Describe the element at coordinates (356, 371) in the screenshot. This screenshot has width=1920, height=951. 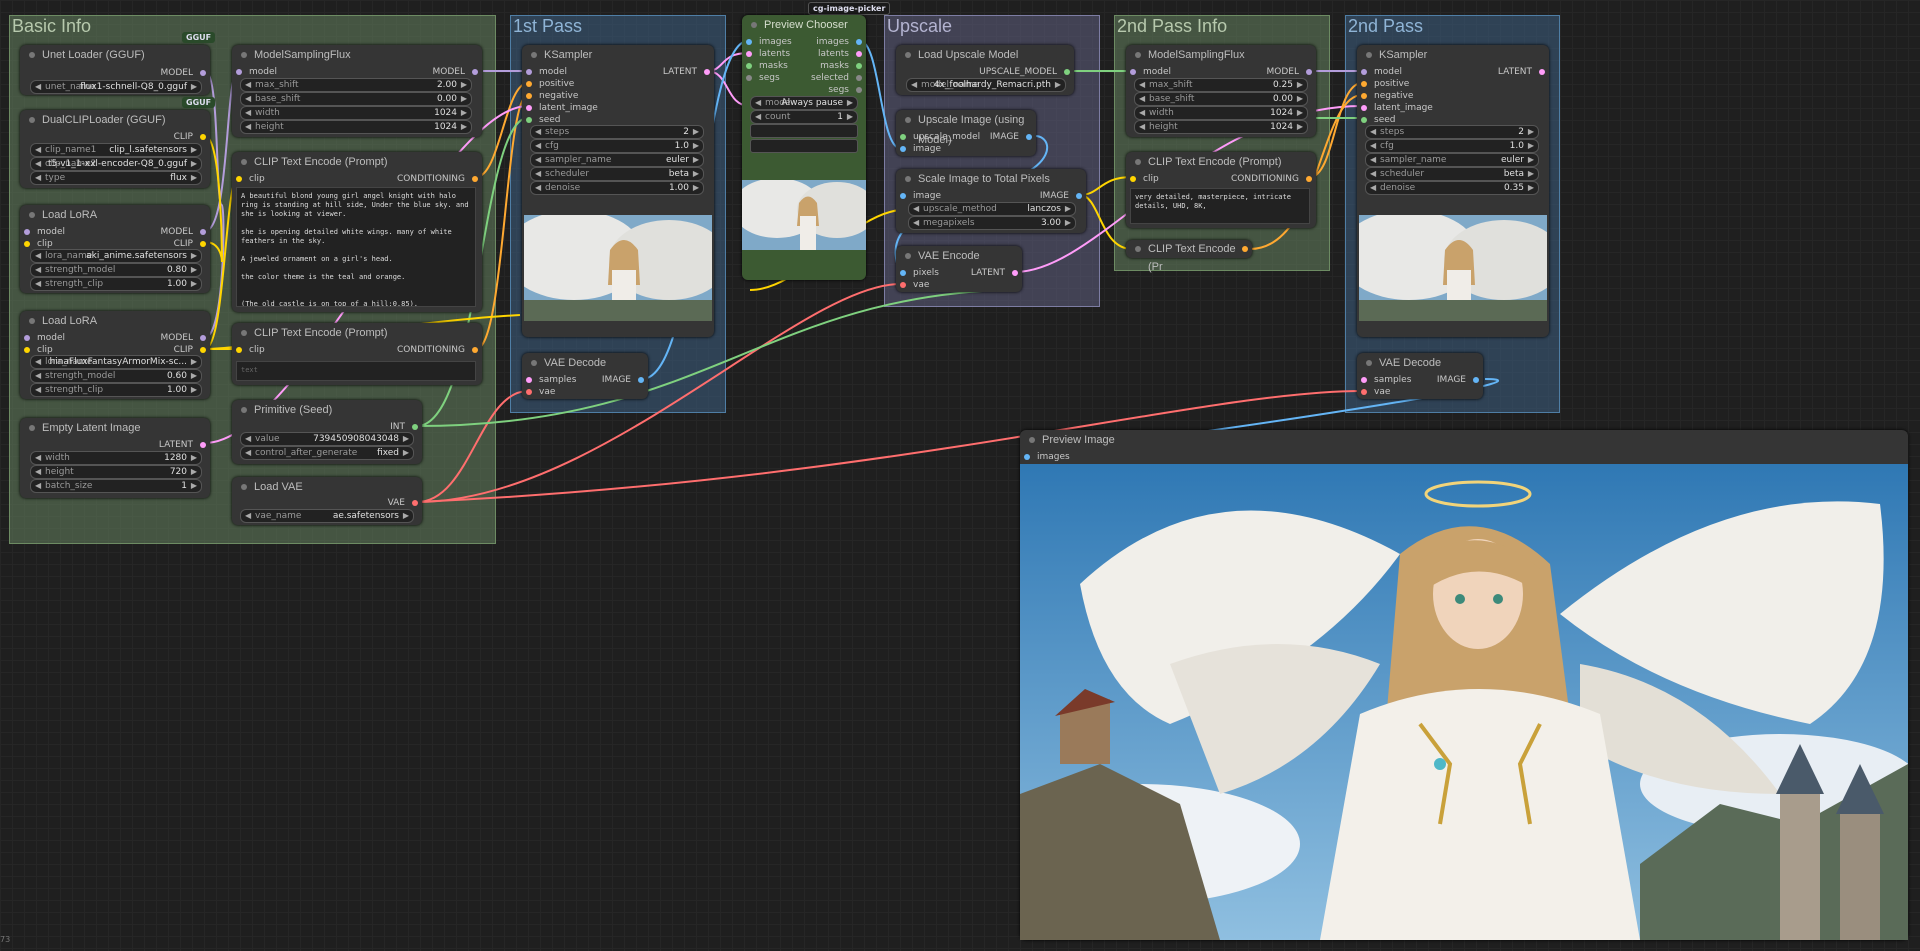
I see `prompt-textarea: text` at that location.